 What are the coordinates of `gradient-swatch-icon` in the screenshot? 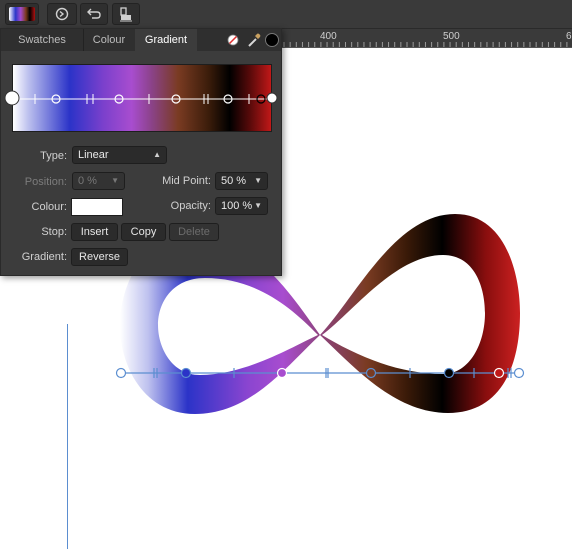 It's located at (22, 14).